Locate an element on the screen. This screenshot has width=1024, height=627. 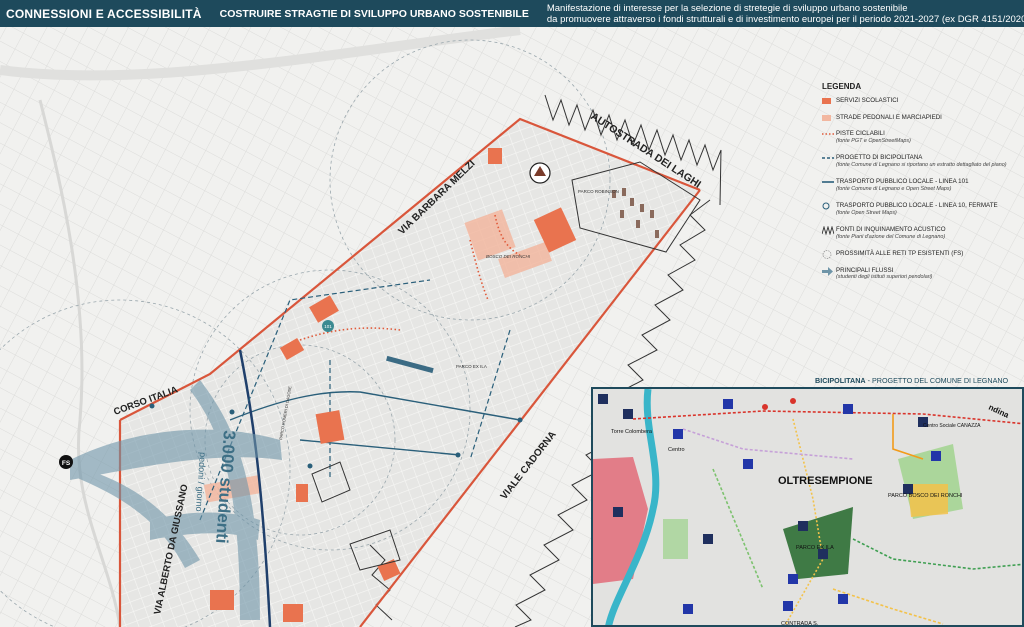
bus-line-icon is located at coordinates (828, 182).